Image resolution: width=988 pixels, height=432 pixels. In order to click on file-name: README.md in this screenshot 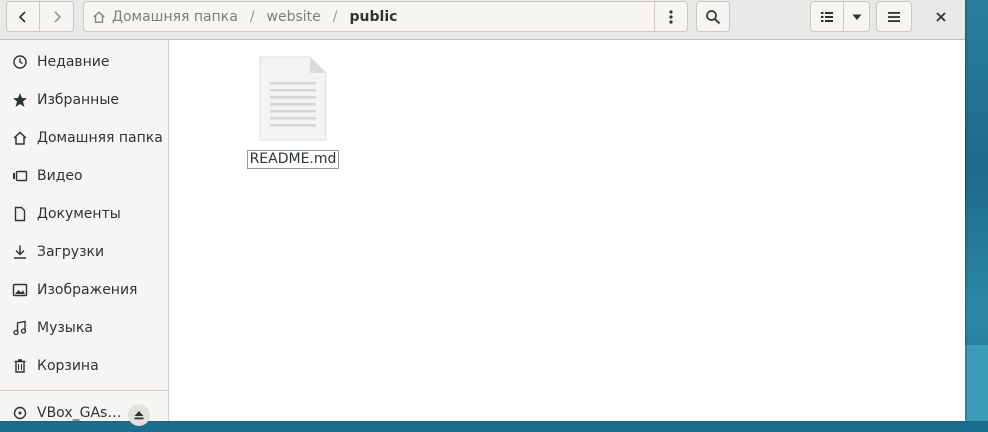, I will do `click(293, 159)`.